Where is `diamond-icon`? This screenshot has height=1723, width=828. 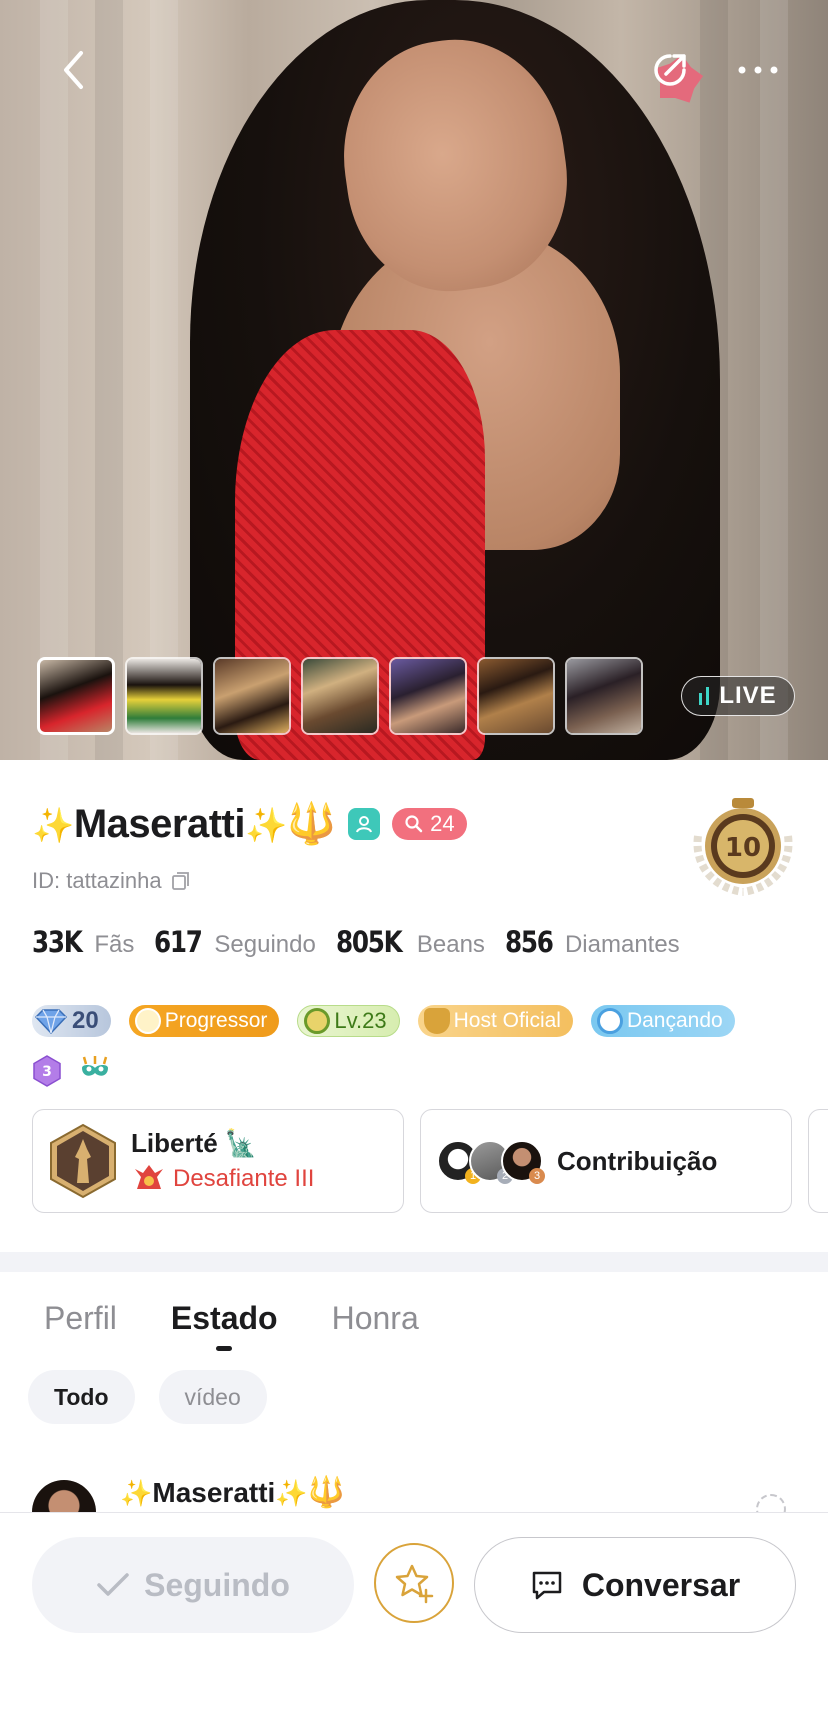
diamond-icon is located at coordinates (51, 1021).